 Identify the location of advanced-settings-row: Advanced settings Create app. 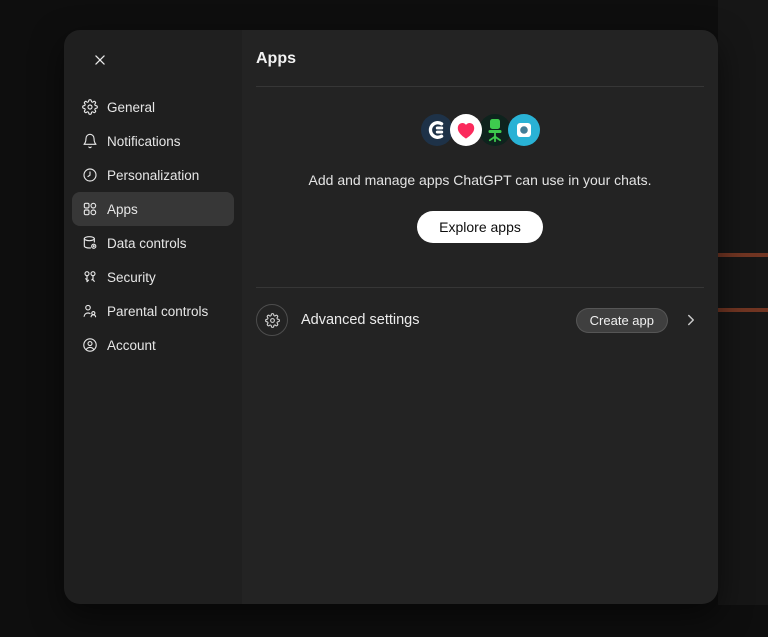
(480, 320).